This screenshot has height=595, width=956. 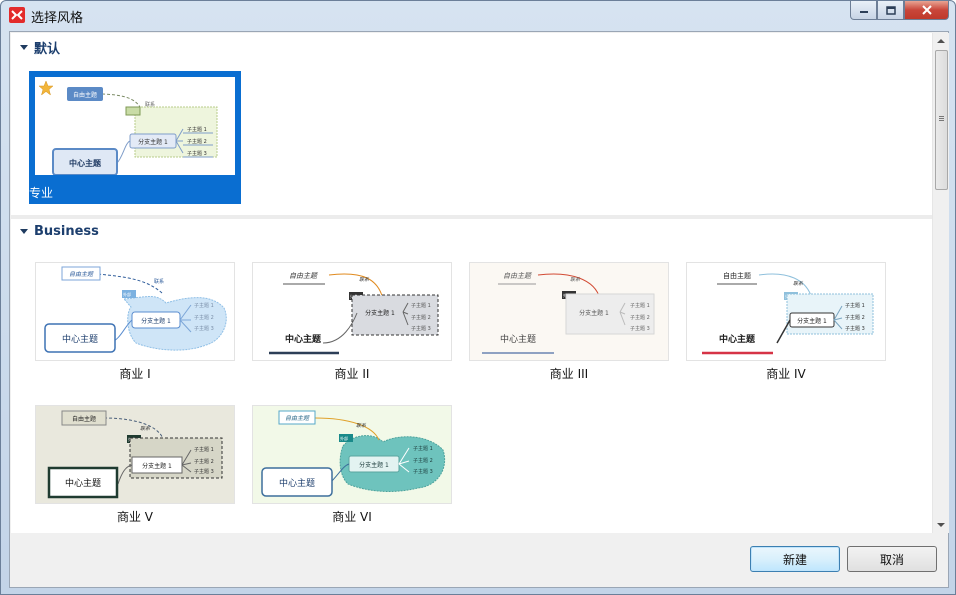 What do you see at coordinates (786, 374) in the screenshot?
I see `style-card-label: 商业 IV` at bounding box center [786, 374].